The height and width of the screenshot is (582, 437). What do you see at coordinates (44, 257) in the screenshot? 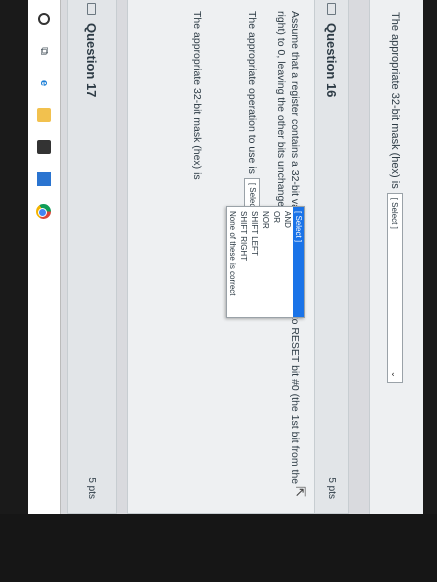
I see `windows-taskbar: ⧉ e` at bounding box center [44, 257].